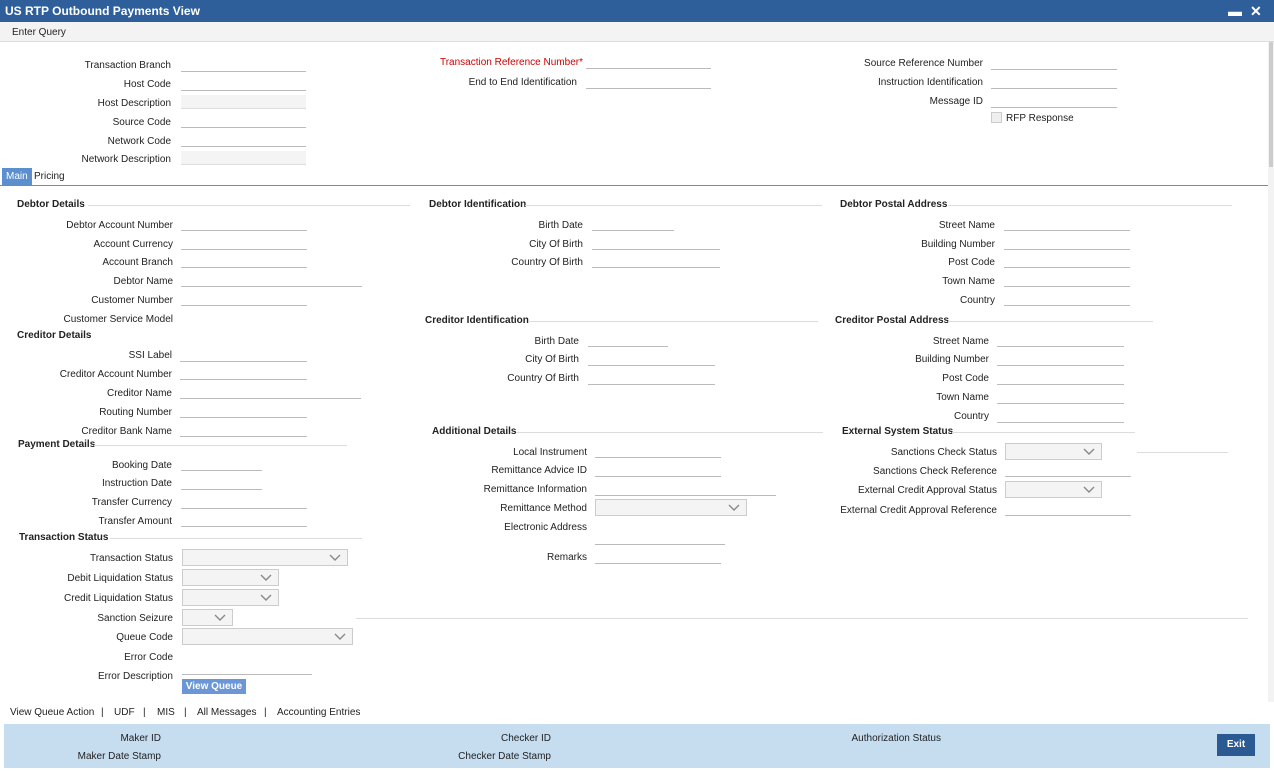  Describe the element at coordinates (1067, 299) in the screenshot. I see `debtor-country-field` at that location.